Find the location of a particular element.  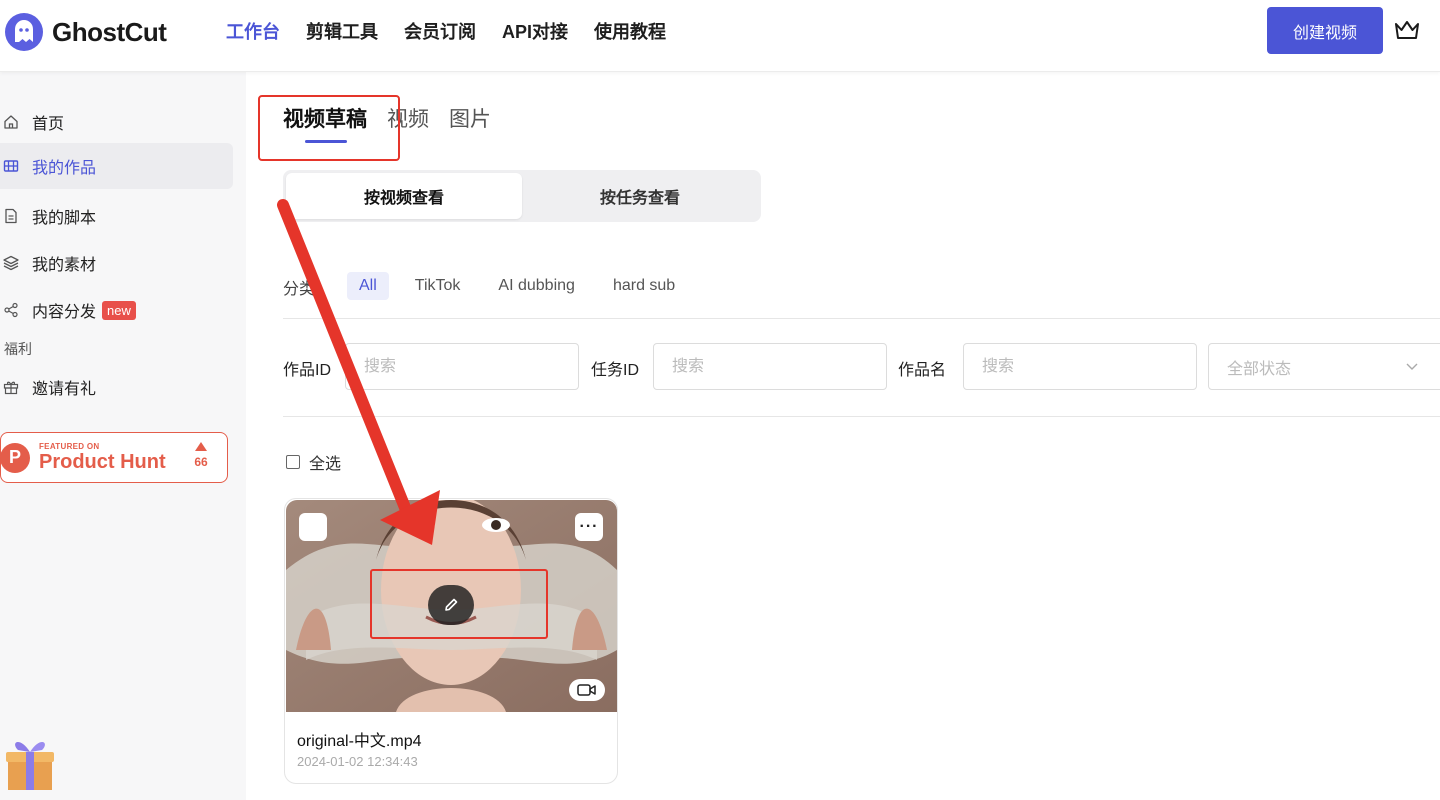

gift-icon is located at coordinates (11, 388).